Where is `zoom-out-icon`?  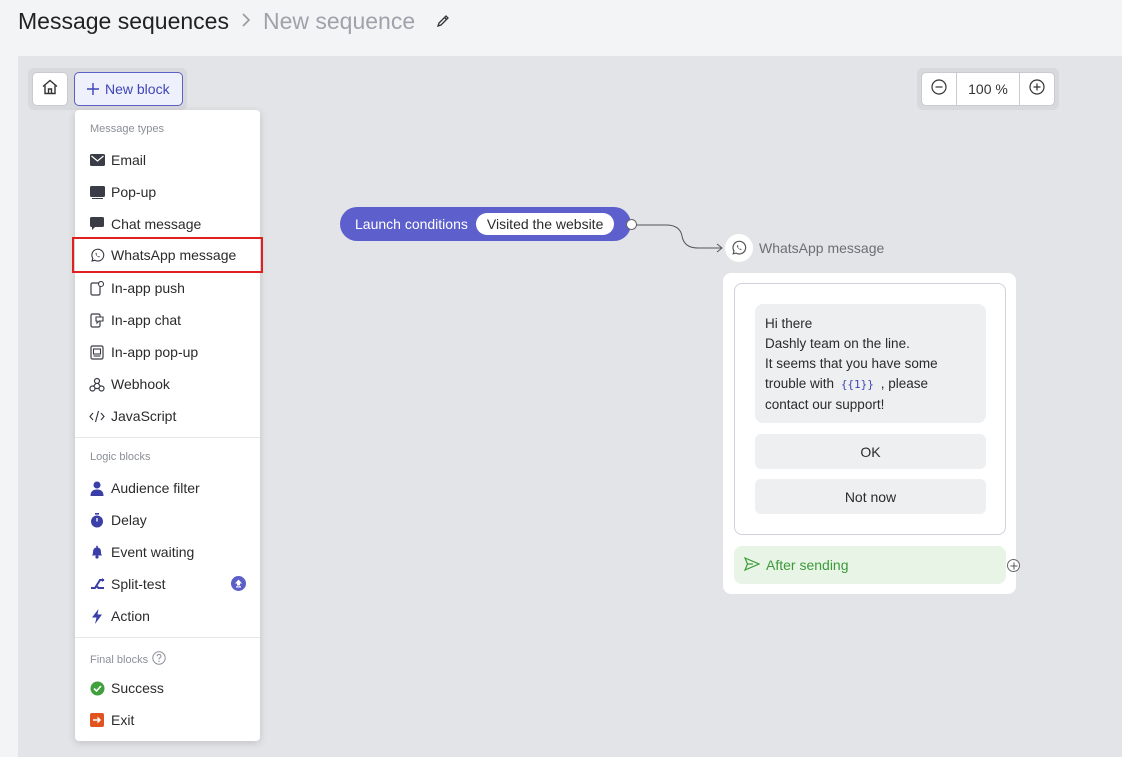 zoom-out-icon is located at coordinates (939, 89).